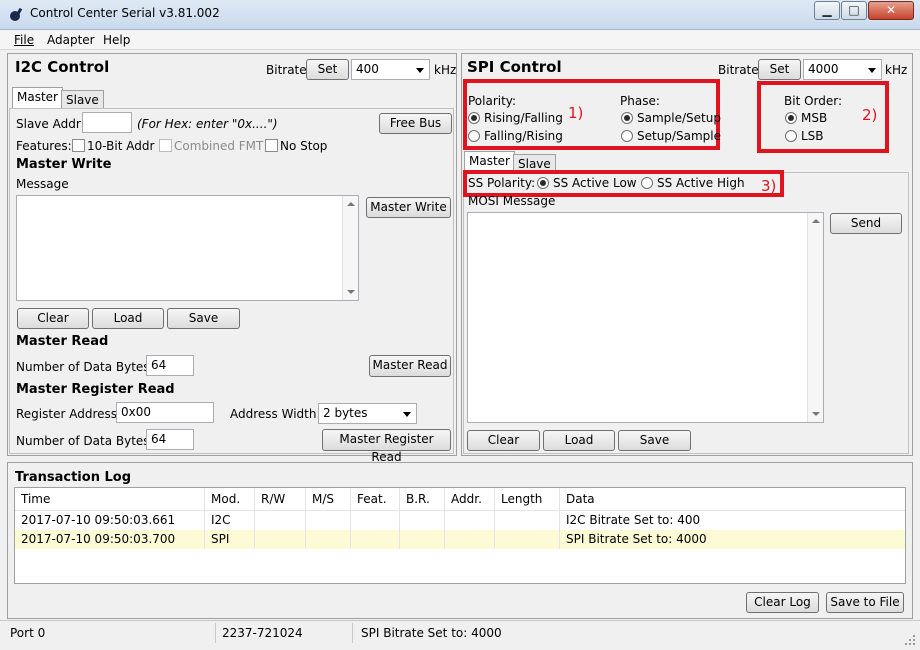  I want to click on master-write-button: Master Write, so click(408, 207).